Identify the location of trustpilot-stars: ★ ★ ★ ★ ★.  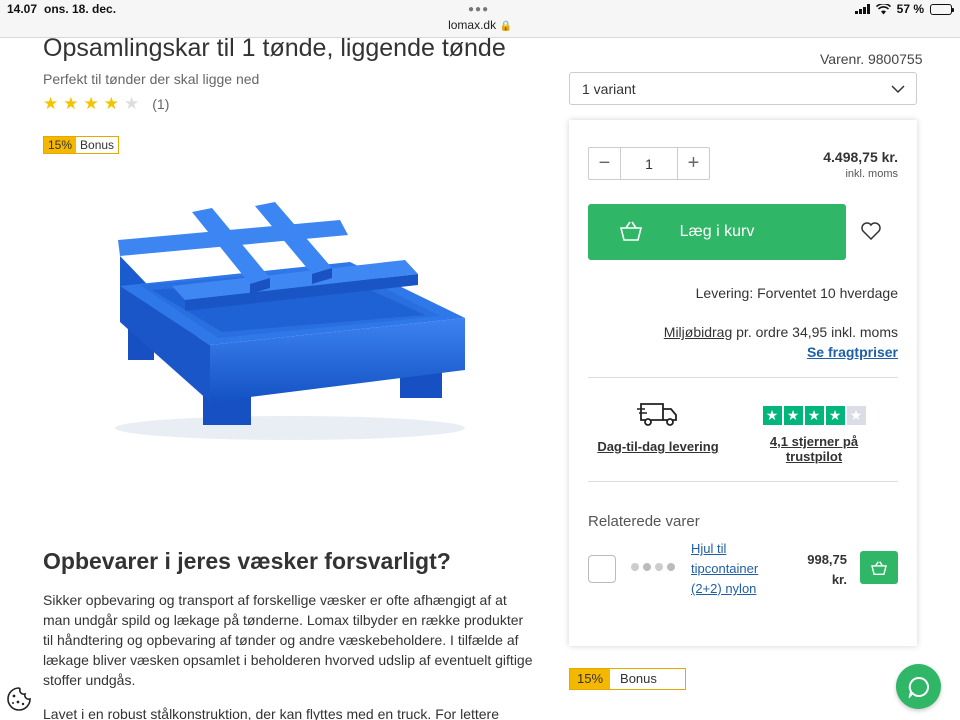
(814, 415).